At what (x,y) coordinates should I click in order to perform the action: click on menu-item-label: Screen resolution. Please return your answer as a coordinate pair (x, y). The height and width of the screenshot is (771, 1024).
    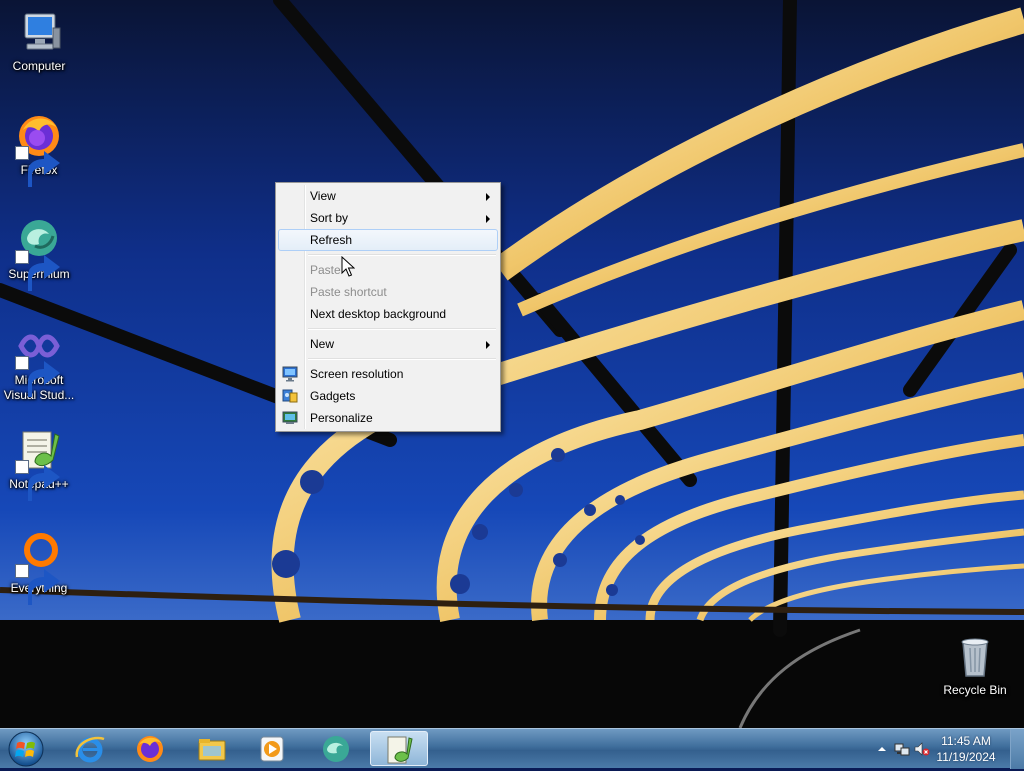
    Looking at the image, I should click on (357, 374).